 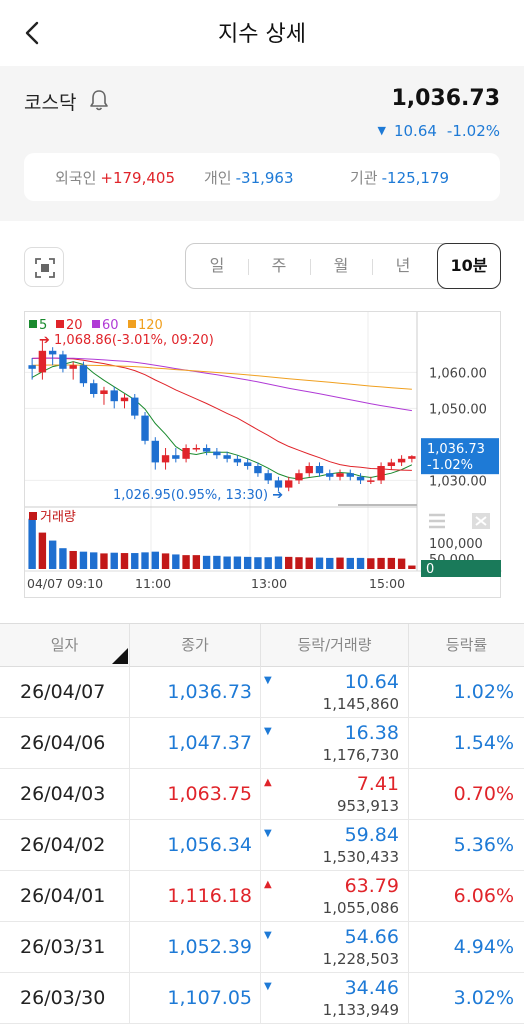 I want to click on table-row: 26/03/31 1,052.39 ▼ 54.66 1,228,503 4.94%, so click(x=262, y=947).